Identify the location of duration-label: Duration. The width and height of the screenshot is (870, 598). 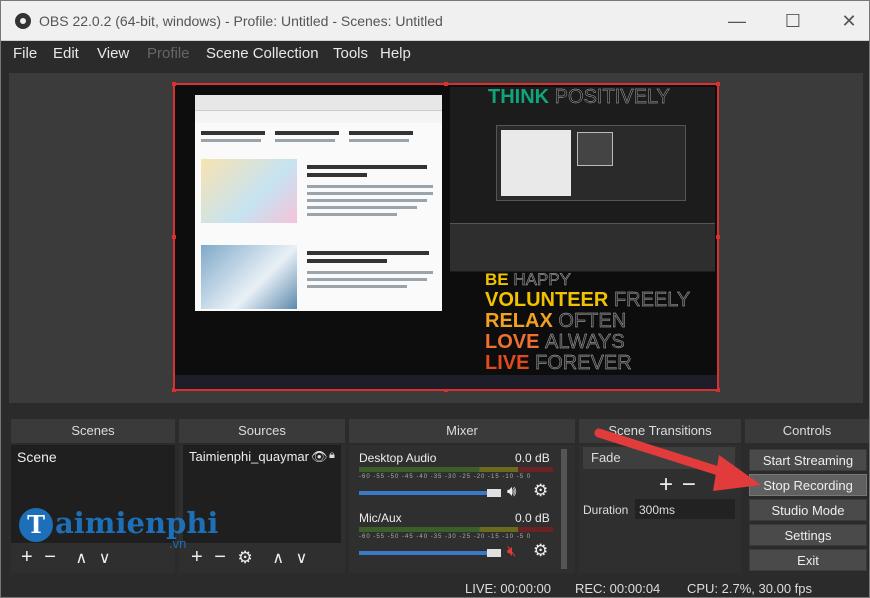
(606, 510).